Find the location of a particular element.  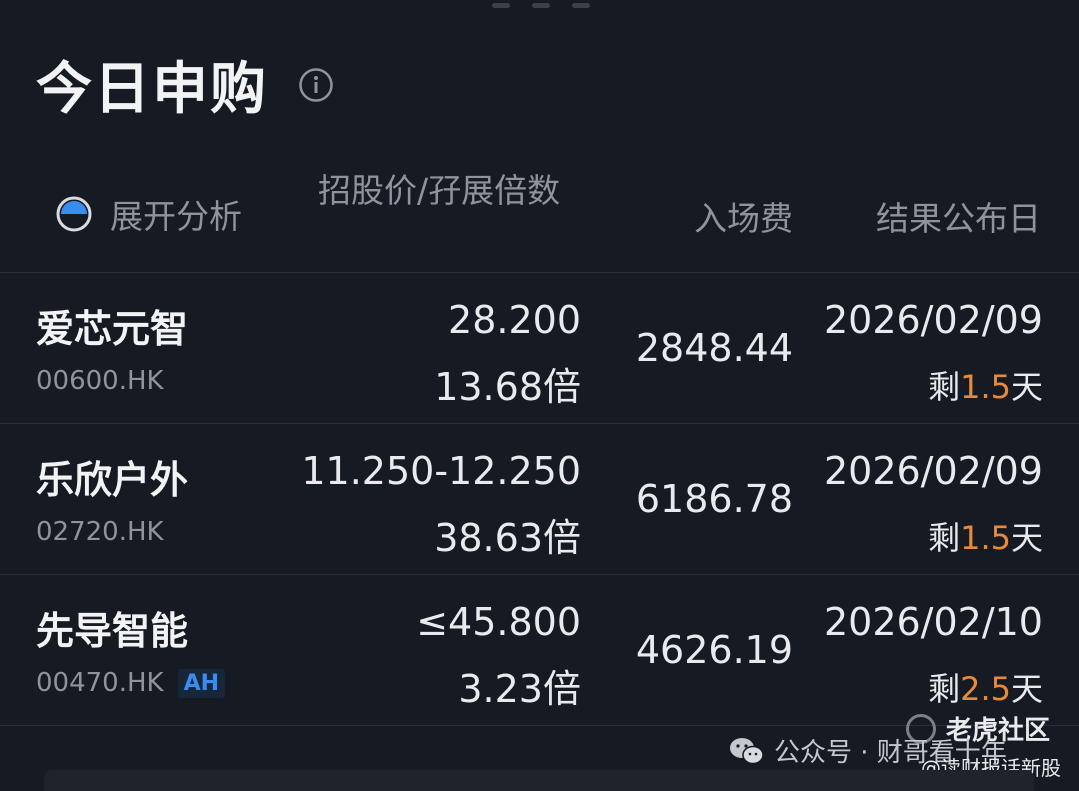

stock-code-text: 02720.HK is located at coordinates (100, 532).